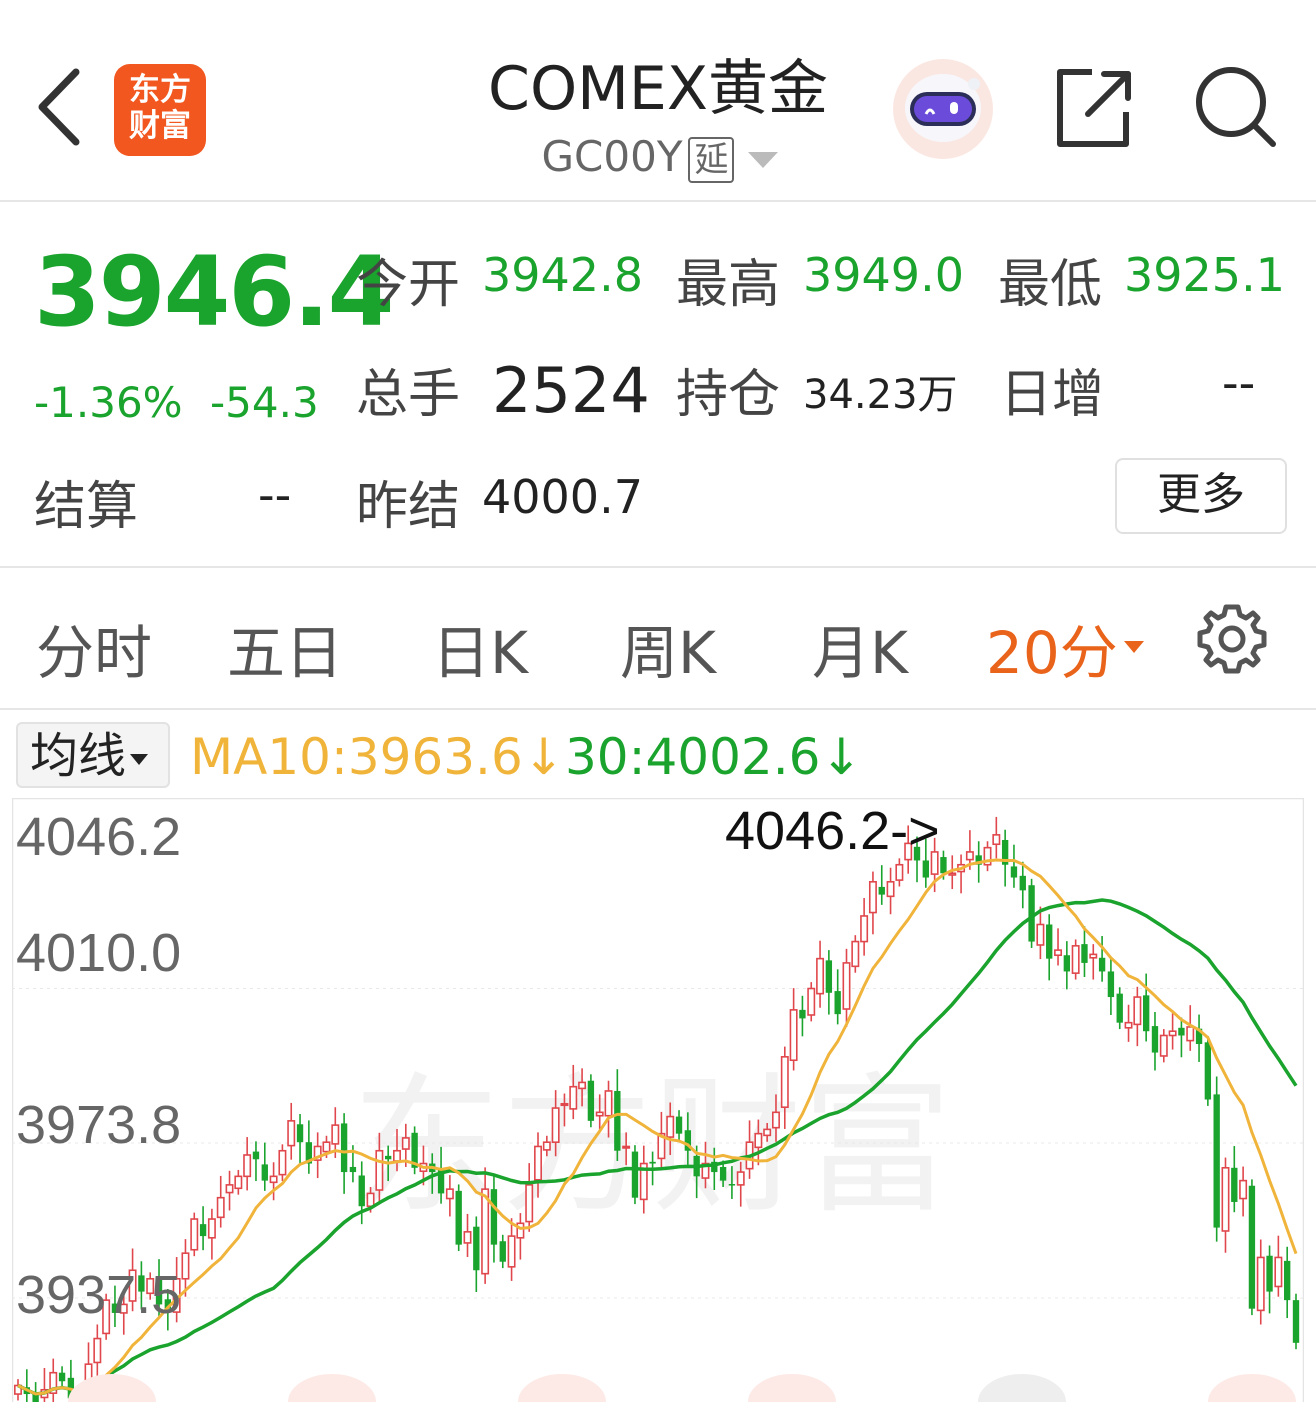 This screenshot has height=1402, width=1316. I want to click on ma-selector: 均线, so click(93, 755).